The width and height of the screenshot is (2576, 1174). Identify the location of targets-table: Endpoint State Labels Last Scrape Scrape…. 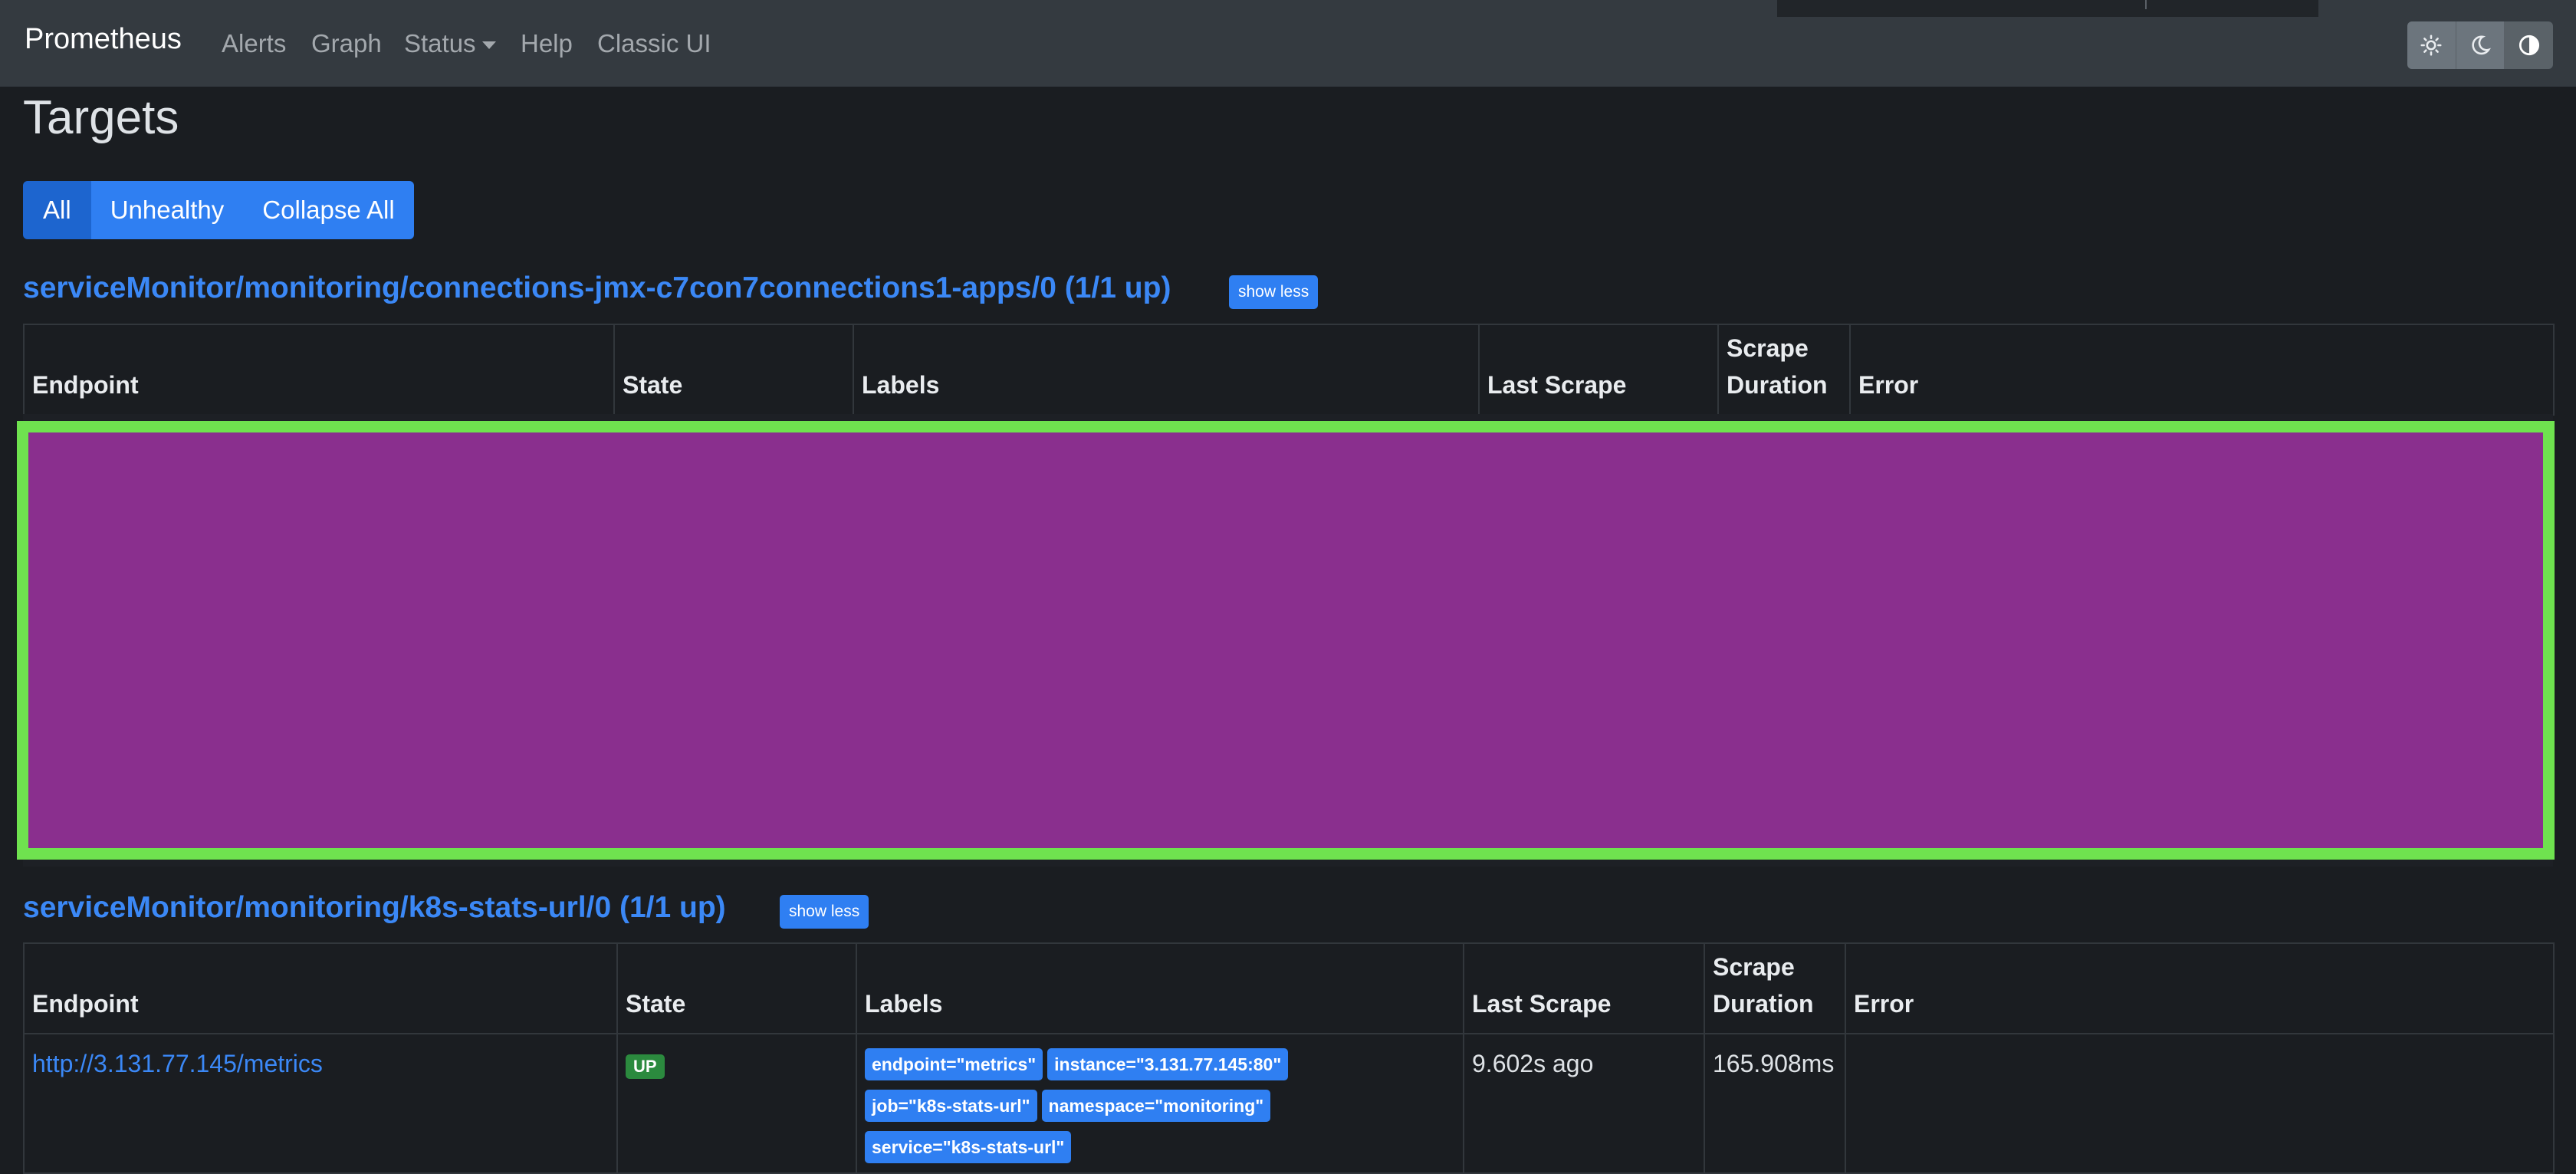
(1289, 370).